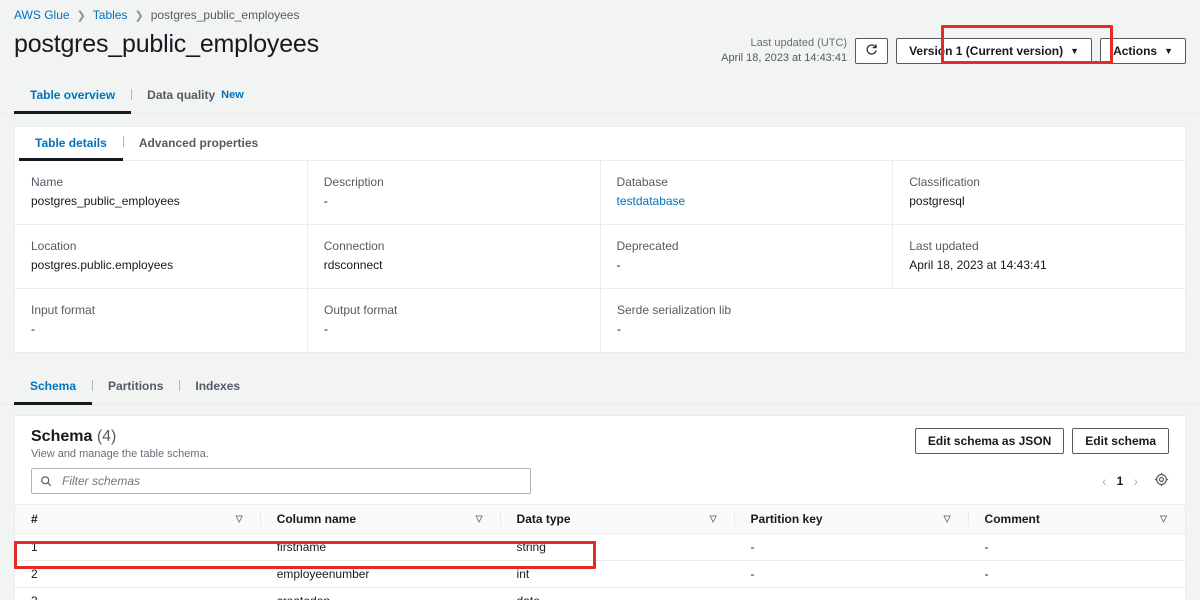 The width and height of the screenshot is (1200, 600). Describe the element at coordinates (747, 201) in the screenshot. I see `database-link: testdatabase` at that location.